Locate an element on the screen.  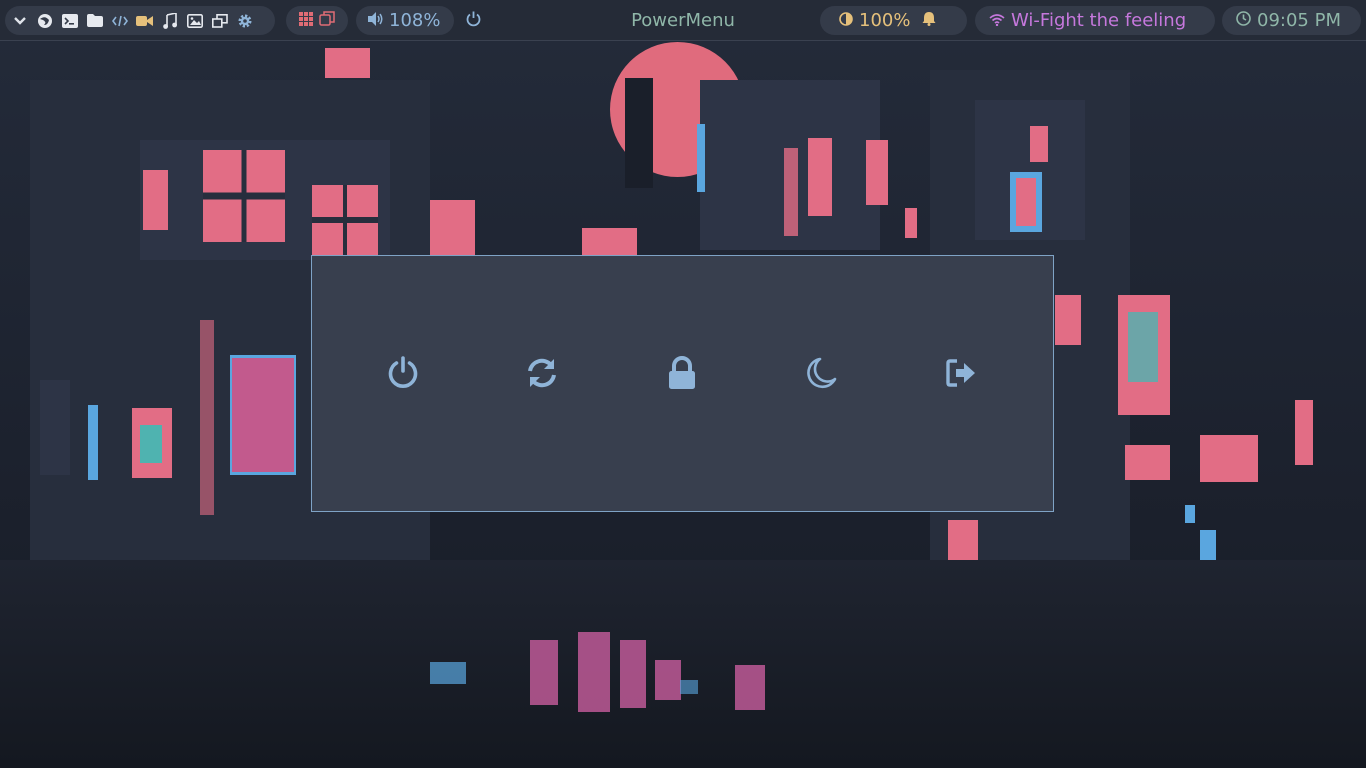
windows-icon is located at coordinates (327, 20).